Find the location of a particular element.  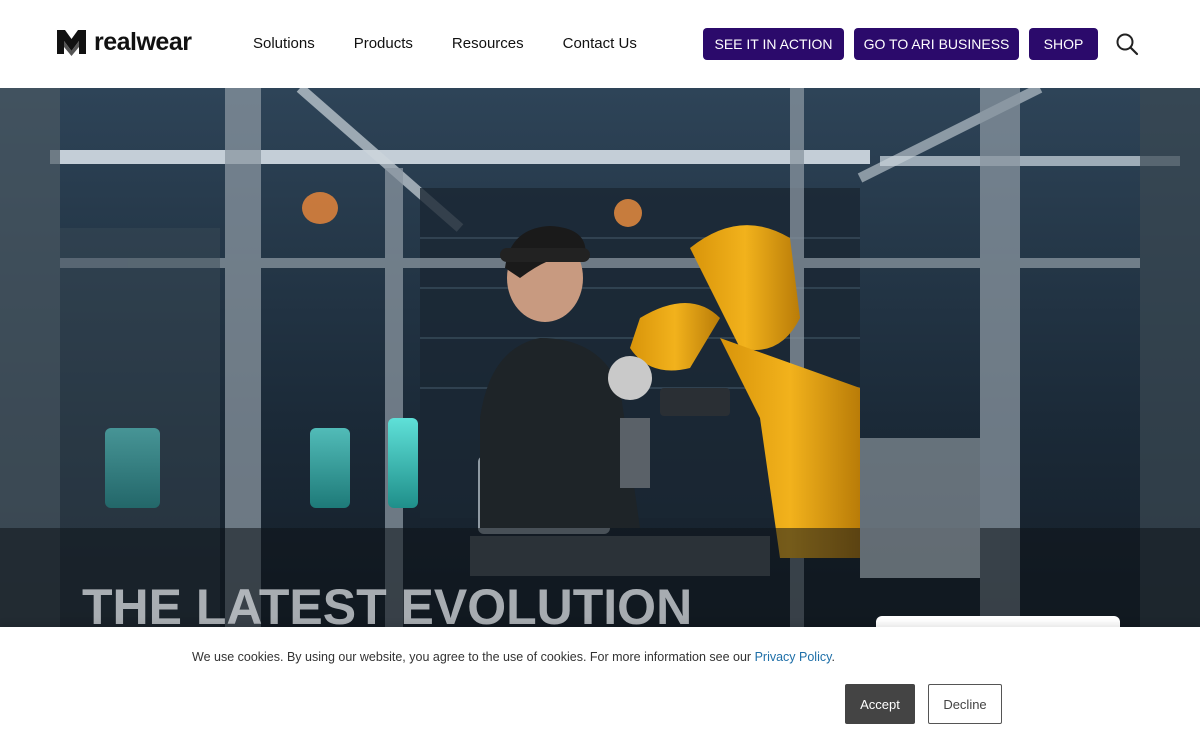

brand-logo: realwear is located at coordinates (123, 42).